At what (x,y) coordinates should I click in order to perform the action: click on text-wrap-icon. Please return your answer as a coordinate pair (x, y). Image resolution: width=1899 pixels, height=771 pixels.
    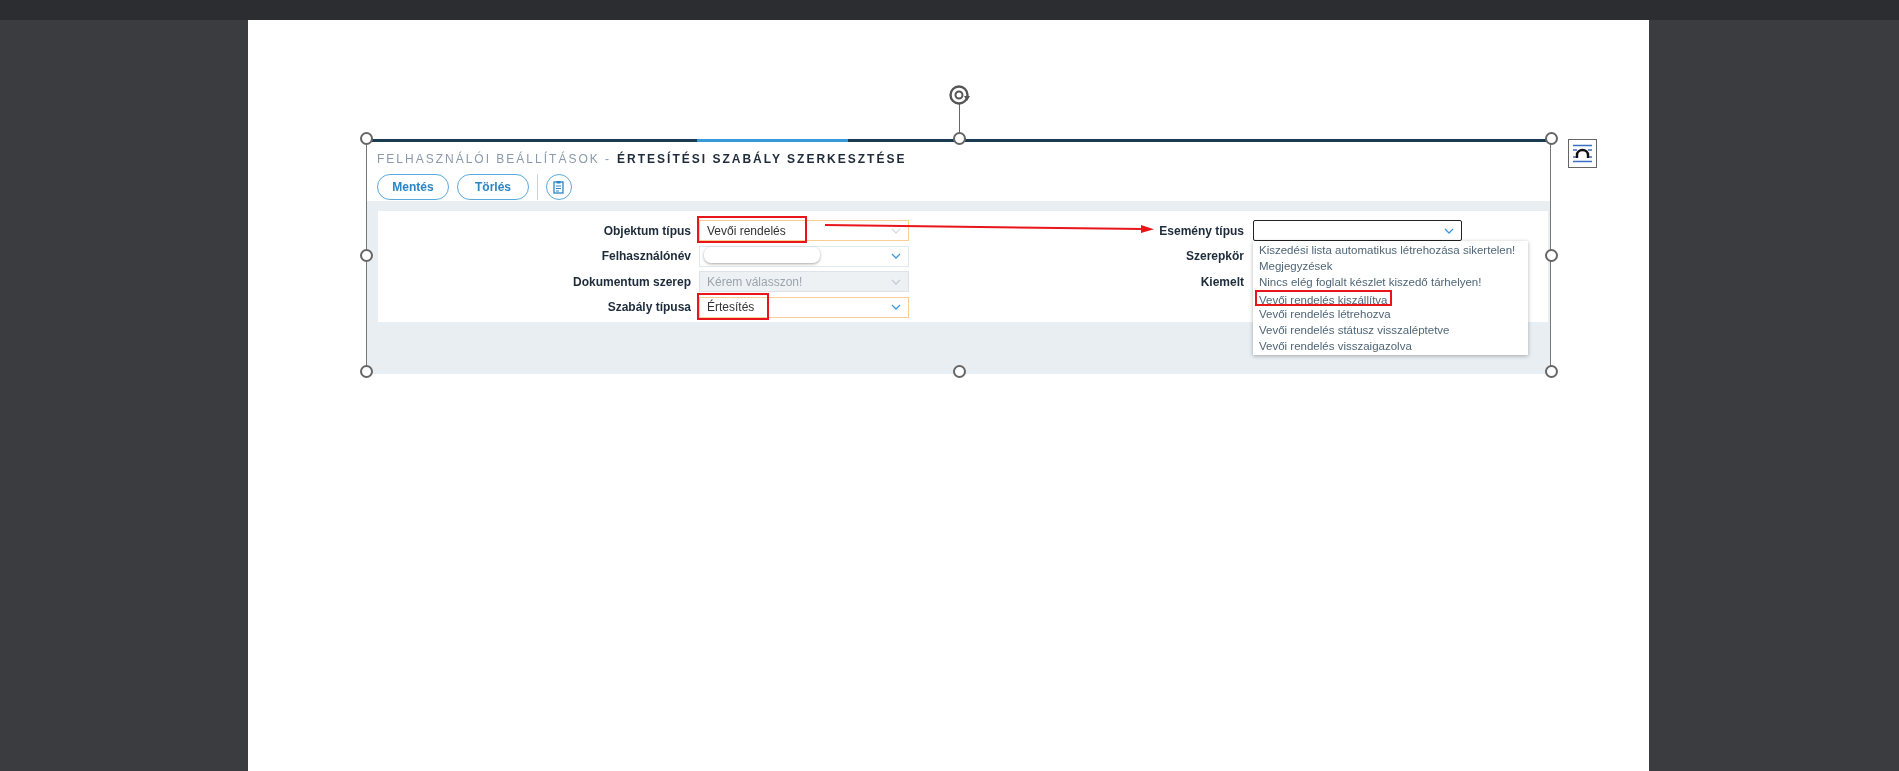
    Looking at the image, I should click on (1582, 153).